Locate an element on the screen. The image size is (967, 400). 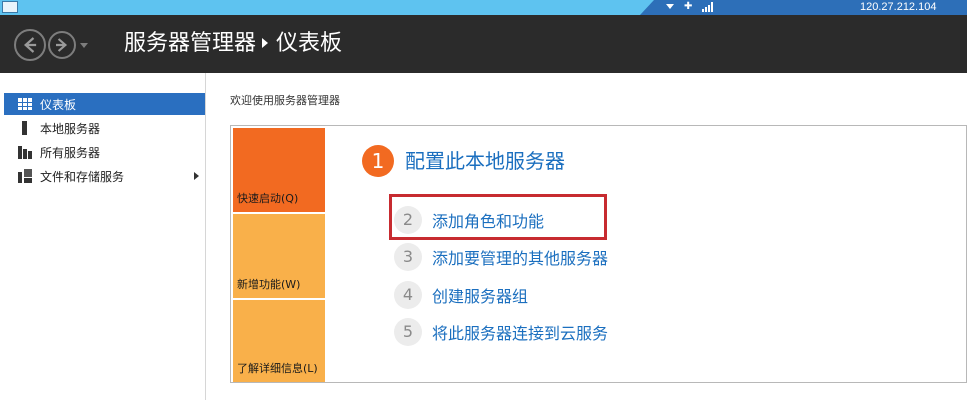
breadcrumb-separator-icon is located at coordinates (265, 42).